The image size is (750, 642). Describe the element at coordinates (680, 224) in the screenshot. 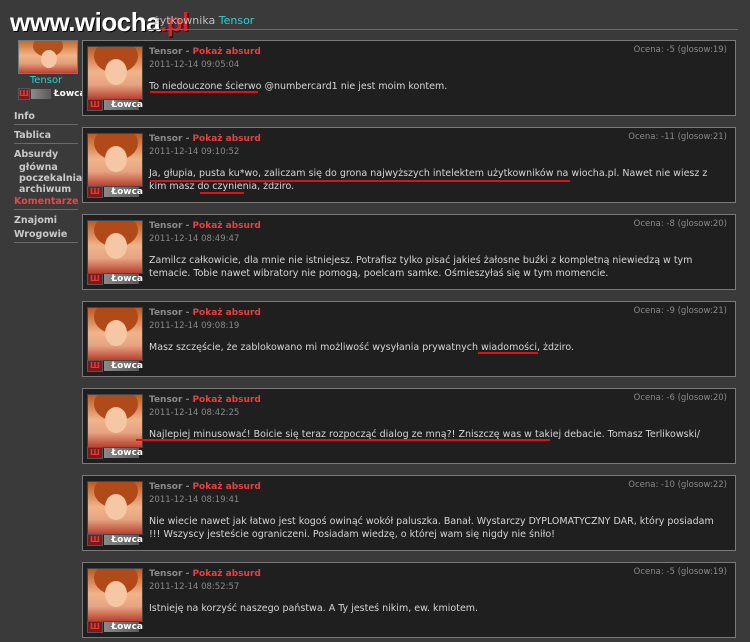

I see `comment-rating: Ocena: -8 (glosow:20)` at that location.